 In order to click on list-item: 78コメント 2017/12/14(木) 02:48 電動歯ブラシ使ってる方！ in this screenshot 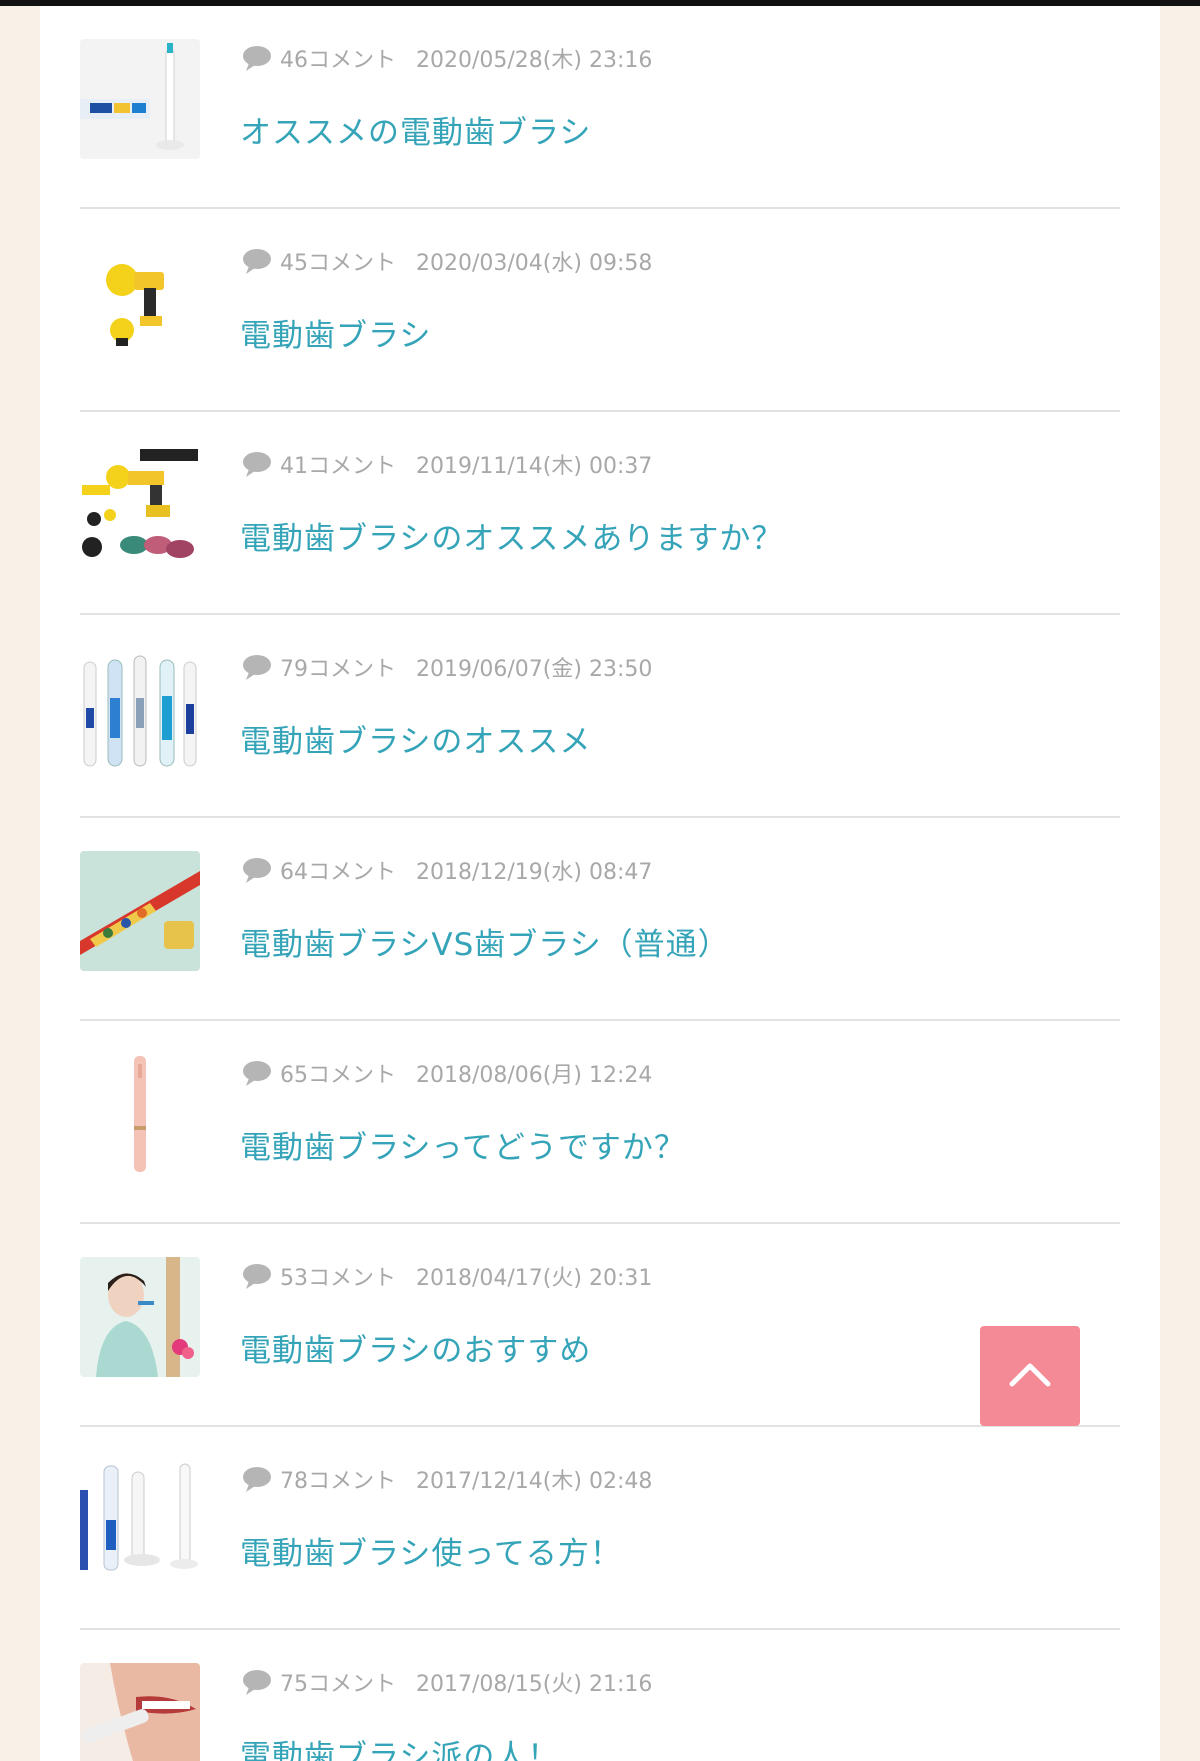, I will do `click(600, 1528)`.